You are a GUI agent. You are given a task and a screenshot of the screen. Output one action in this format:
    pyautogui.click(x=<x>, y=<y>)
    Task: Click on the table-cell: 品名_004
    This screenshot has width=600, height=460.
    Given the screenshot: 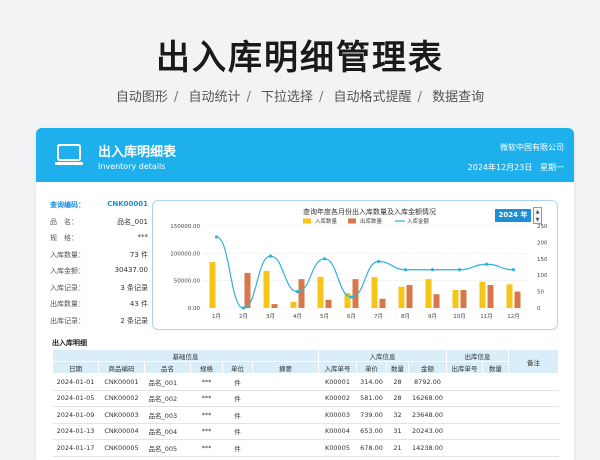 What is the action you would take?
    pyautogui.click(x=167, y=431)
    